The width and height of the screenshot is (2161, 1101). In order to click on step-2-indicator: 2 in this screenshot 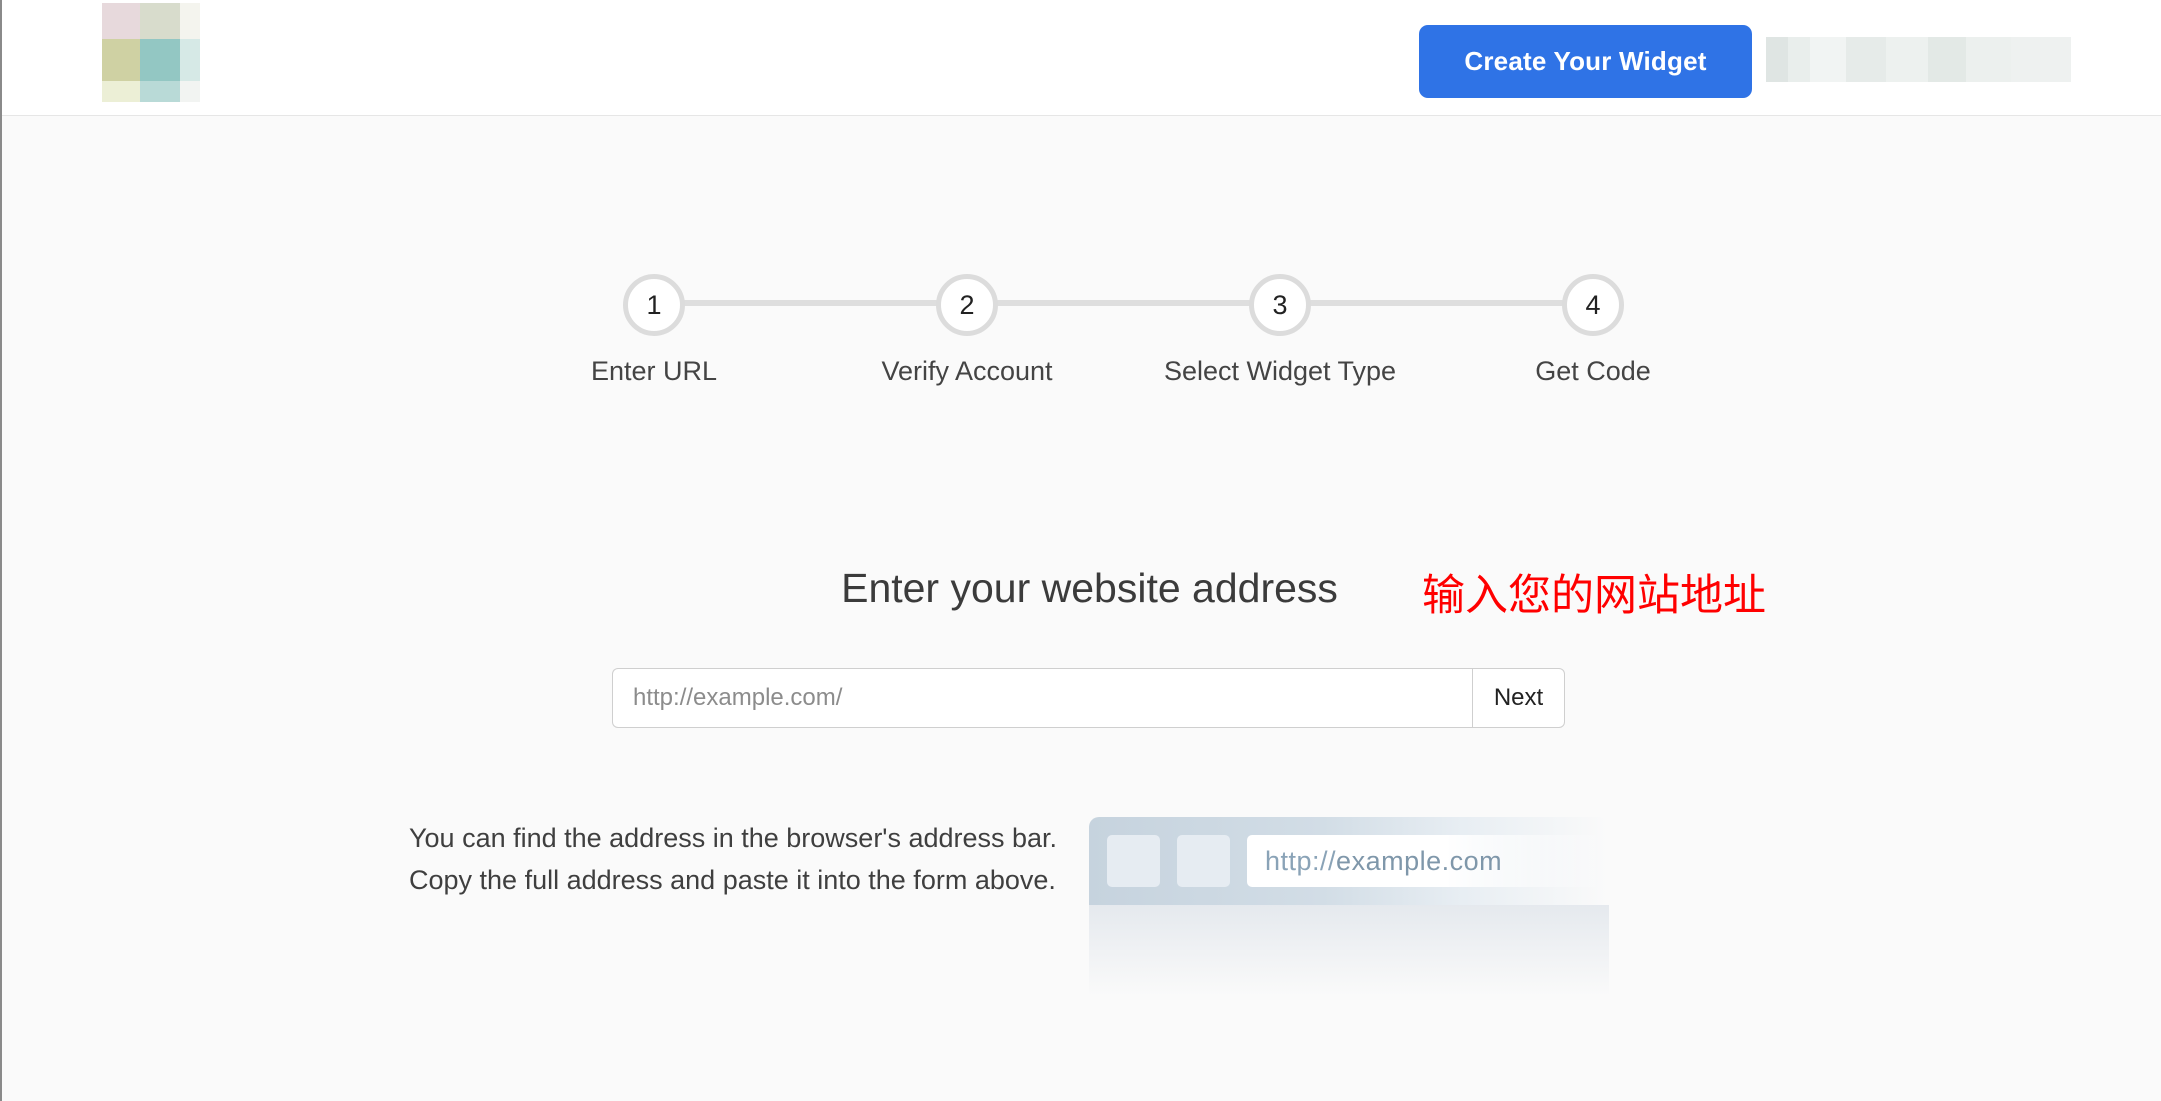, I will do `click(967, 305)`.